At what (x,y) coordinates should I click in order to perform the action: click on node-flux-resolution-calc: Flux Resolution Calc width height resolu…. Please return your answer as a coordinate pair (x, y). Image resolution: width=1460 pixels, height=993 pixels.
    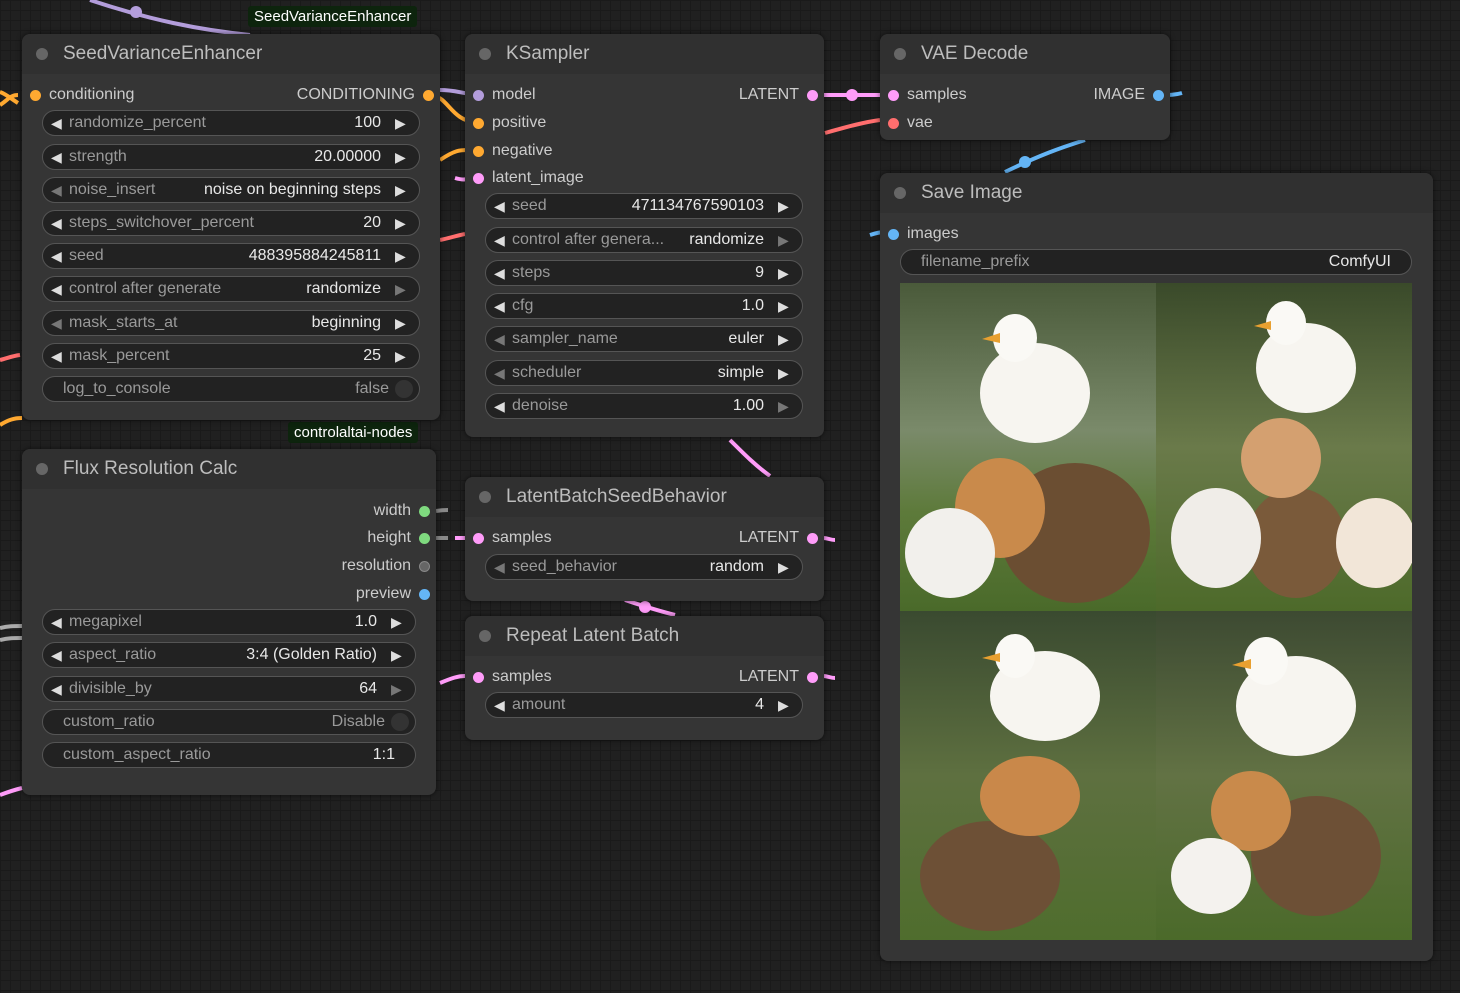
    Looking at the image, I should click on (229, 622).